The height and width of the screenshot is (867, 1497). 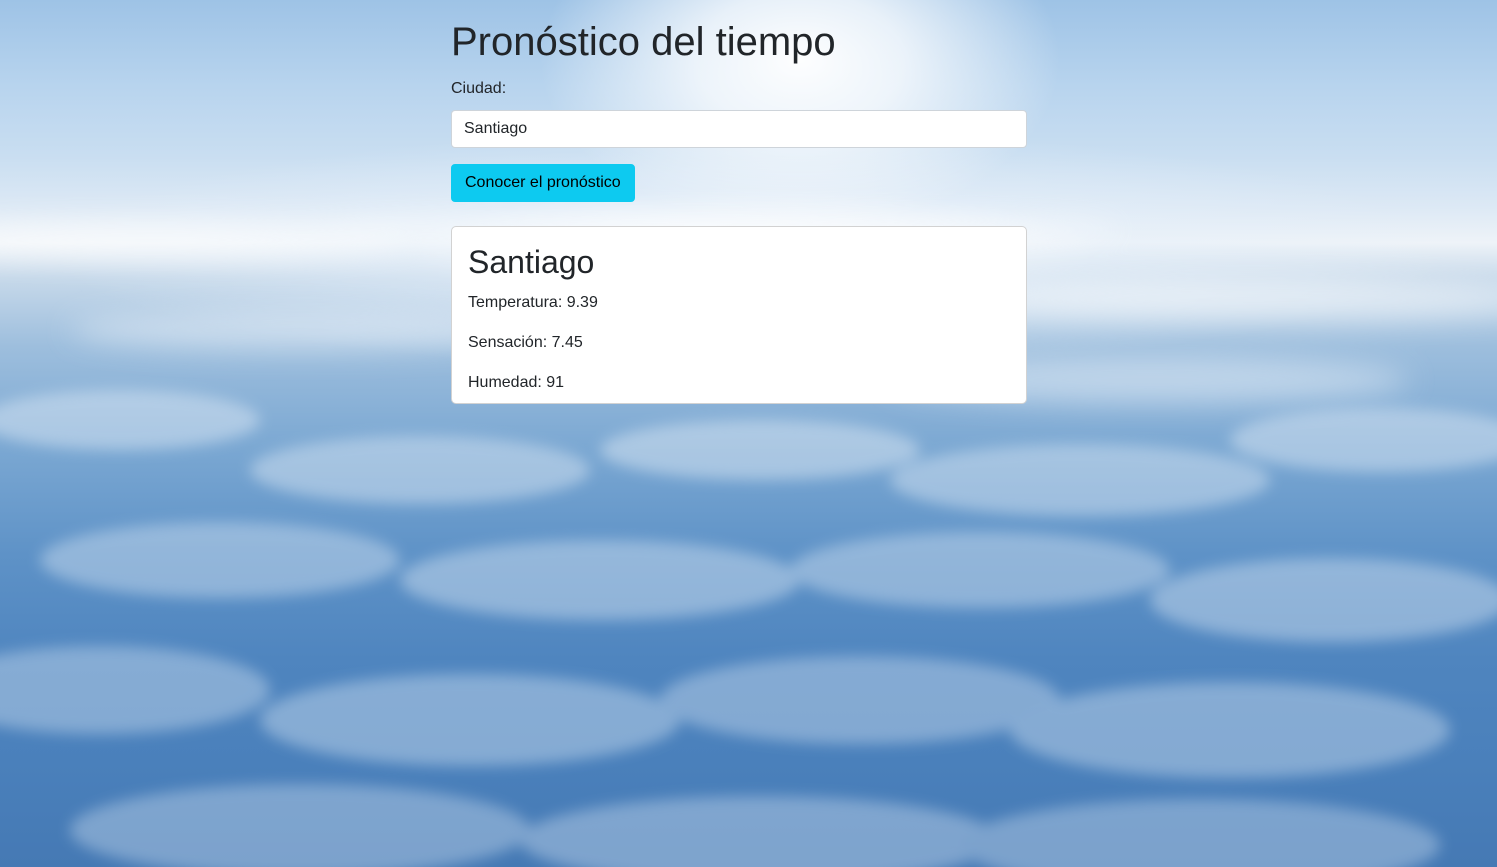 I want to click on city-label: Ciudad:, so click(x=479, y=88).